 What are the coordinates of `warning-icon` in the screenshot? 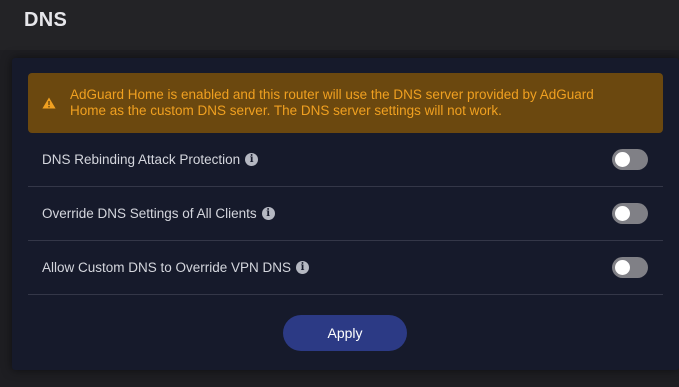 It's located at (49, 103).